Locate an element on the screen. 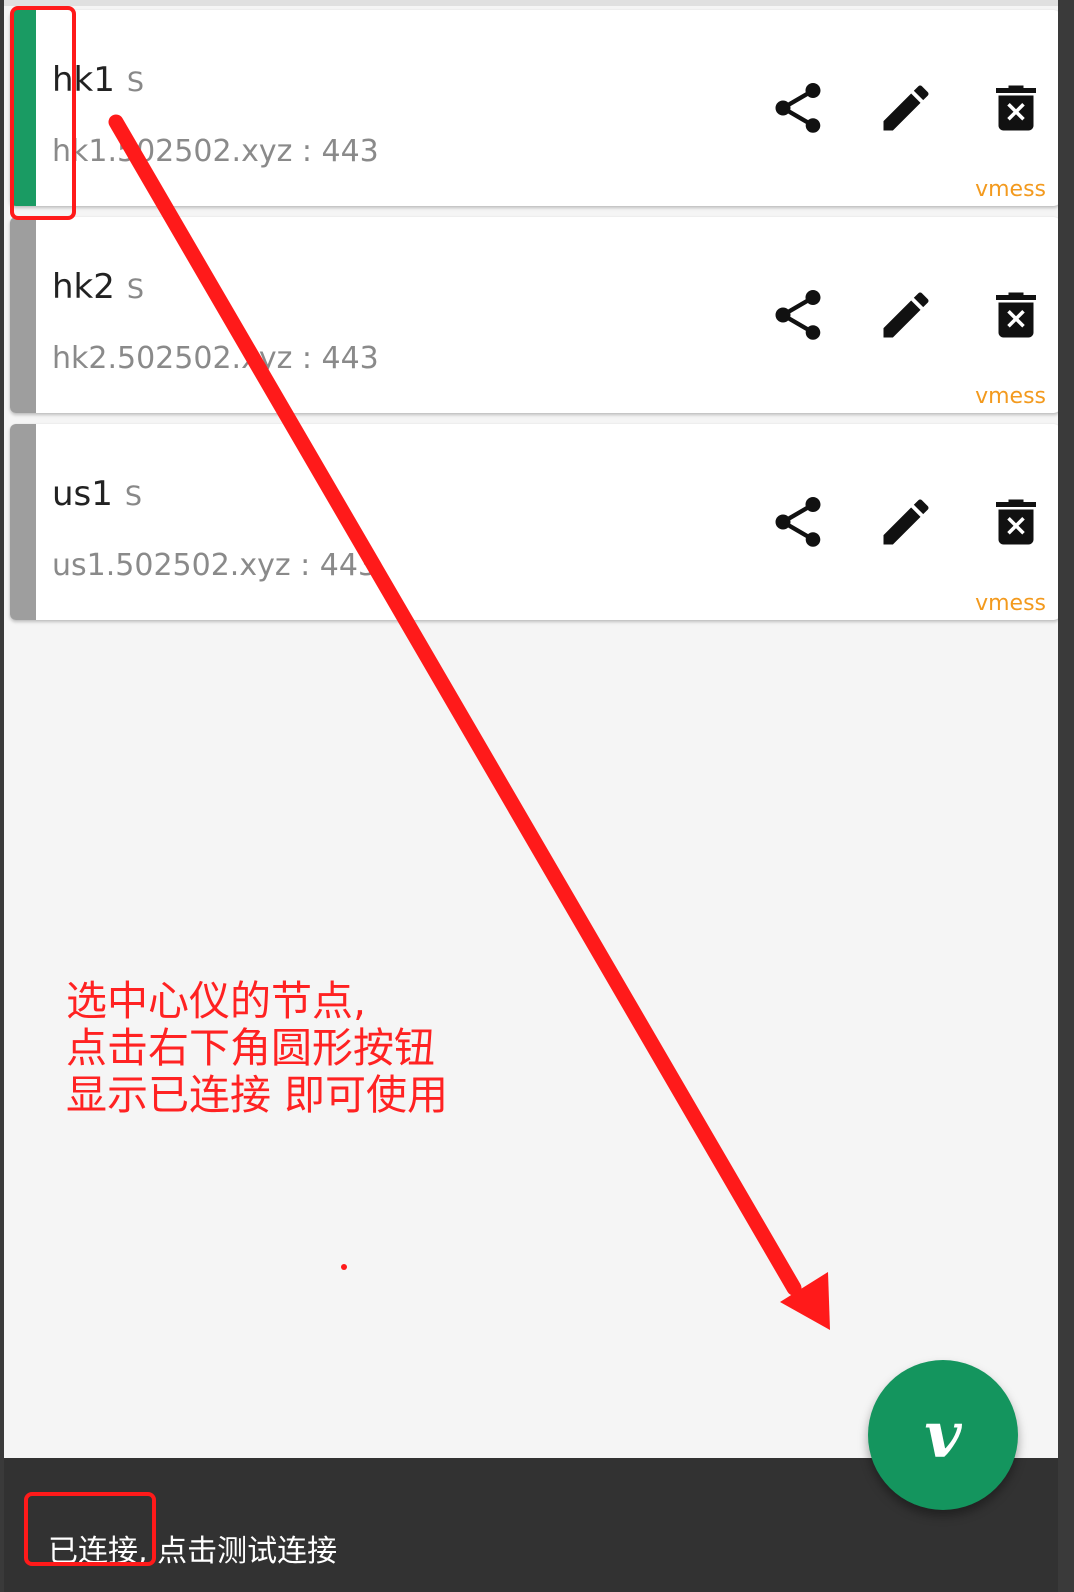 This screenshot has height=1592, width=1074. server-address: hk1.502502.xyz : 443 is located at coordinates (215, 151).